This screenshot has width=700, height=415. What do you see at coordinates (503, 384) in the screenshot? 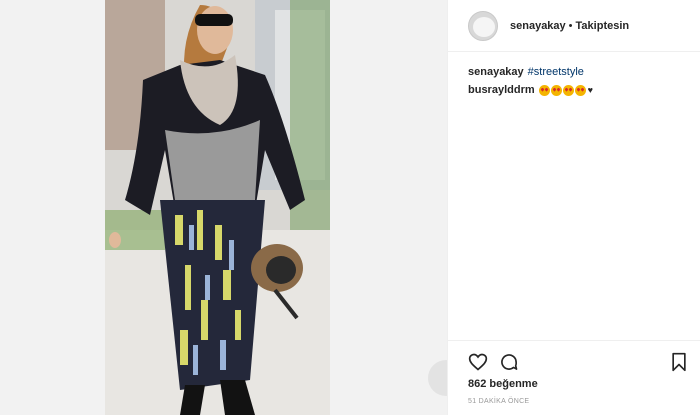
I see `likes-count: 862 beğenme` at bounding box center [503, 384].